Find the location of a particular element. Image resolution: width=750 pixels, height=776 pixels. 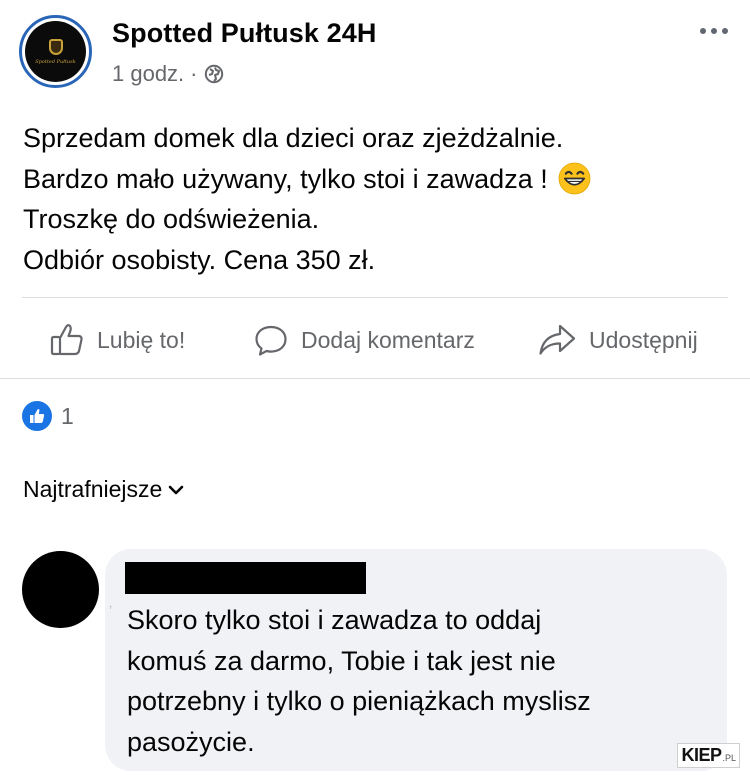

chevron-down-icon is located at coordinates (176, 489).